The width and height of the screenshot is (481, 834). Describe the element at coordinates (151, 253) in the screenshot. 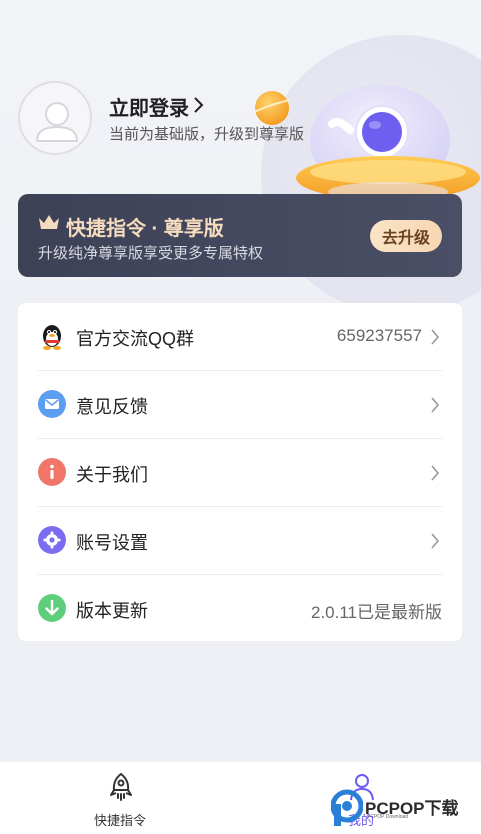

I see `premium-subtitle: 升级纯净尊享版享受更多专属特权` at that location.